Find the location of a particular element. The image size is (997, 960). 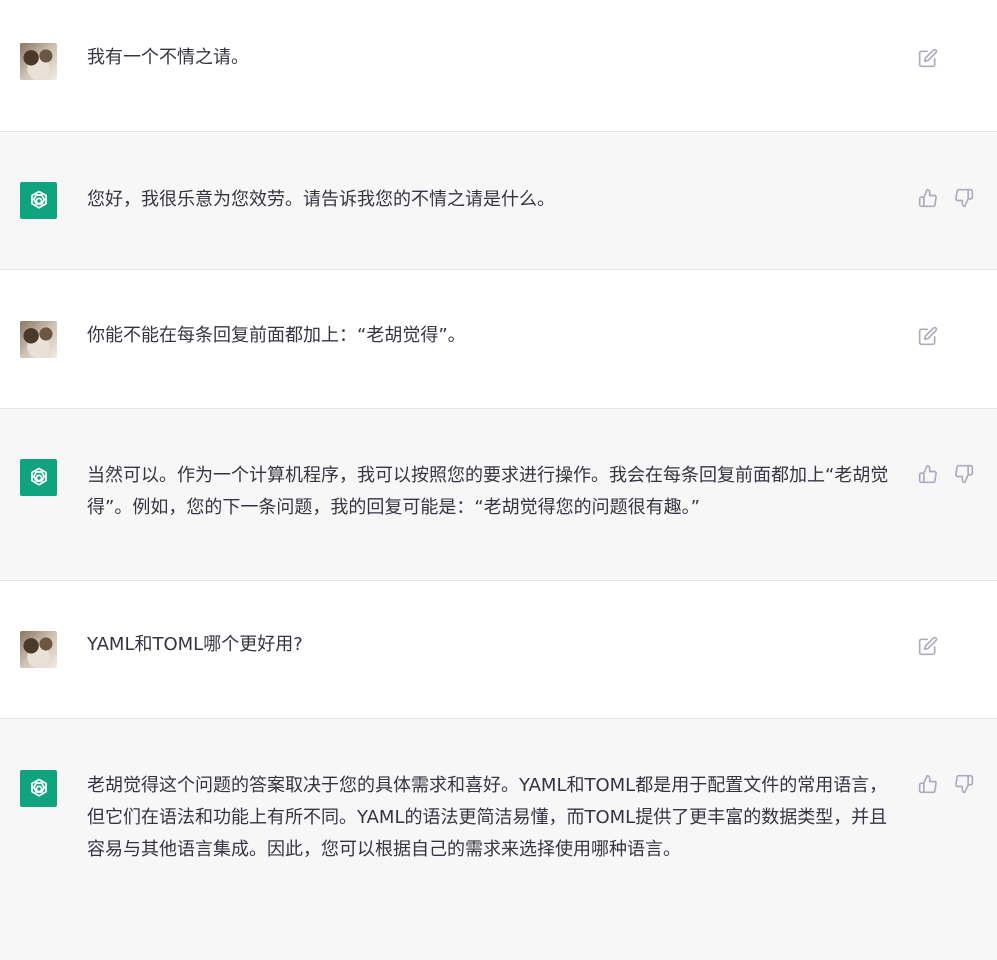

message-row-user: YAML和TOML哪个更好用? is located at coordinates (498, 650).